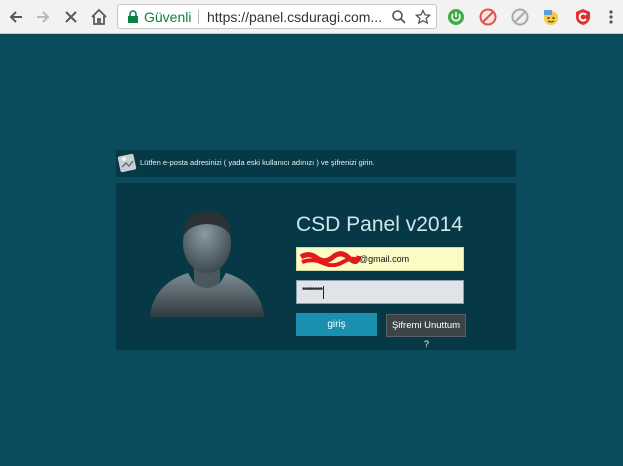 The width and height of the screenshot is (623, 466). Describe the element at coordinates (384, 259) in the screenshot. I see `email-value: @gmail.com` at that location.